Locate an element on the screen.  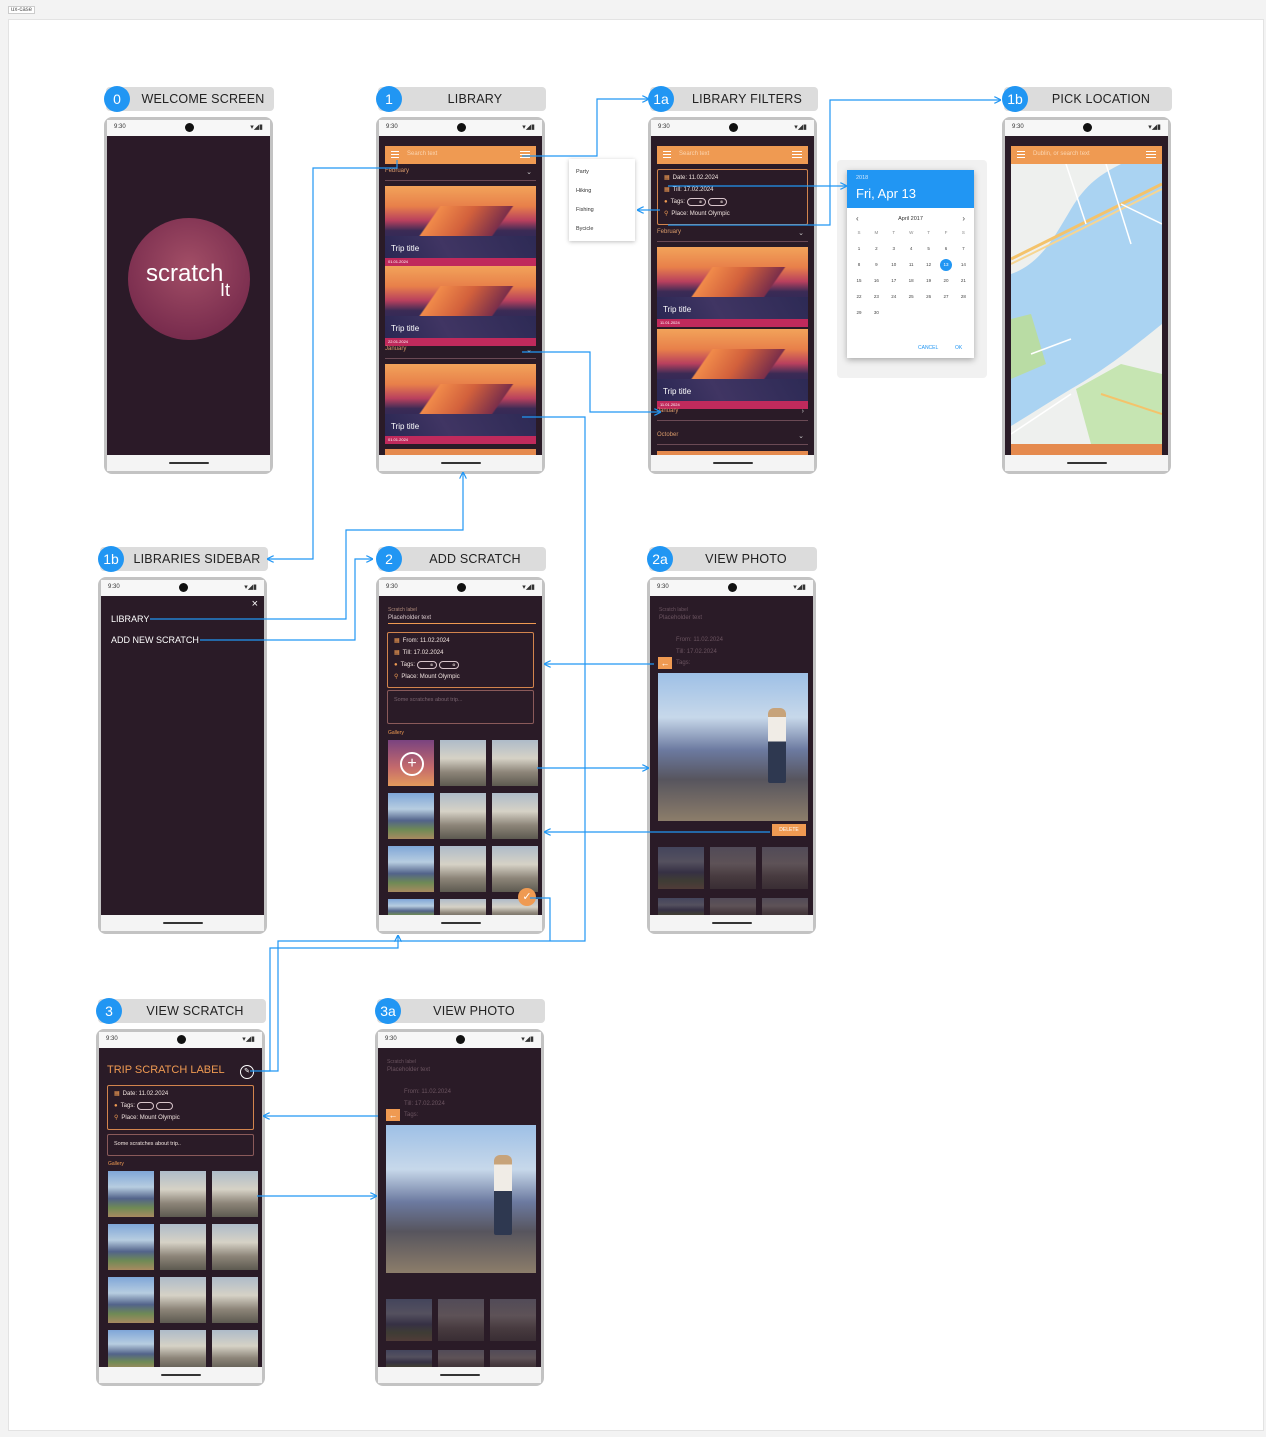
calendar-day: 19 is located at coordinates (929, 281).